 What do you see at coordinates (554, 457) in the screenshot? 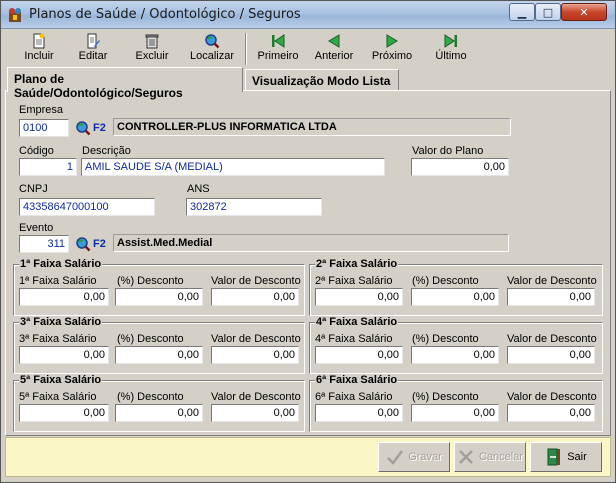
I see `exit-door-icon` at bounding box center [554, 457].